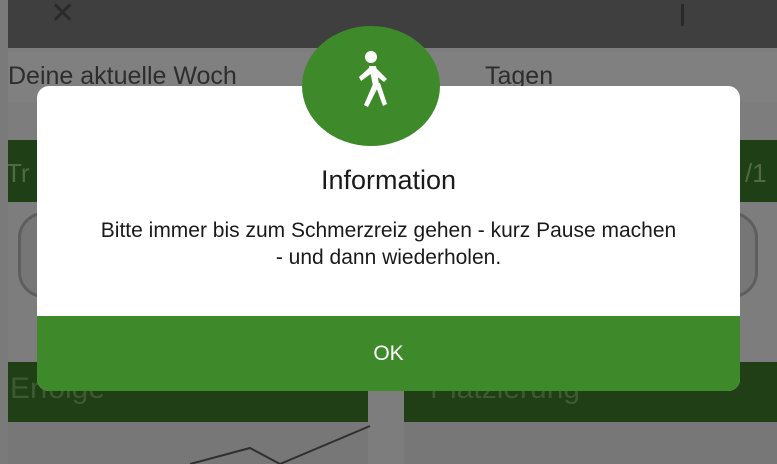 This screenshot has height=464, width=777. What do you see at coordinates (756, 173) in the screenshot?
I see `training-header-counter: /1` at bounding box center [756, 173].